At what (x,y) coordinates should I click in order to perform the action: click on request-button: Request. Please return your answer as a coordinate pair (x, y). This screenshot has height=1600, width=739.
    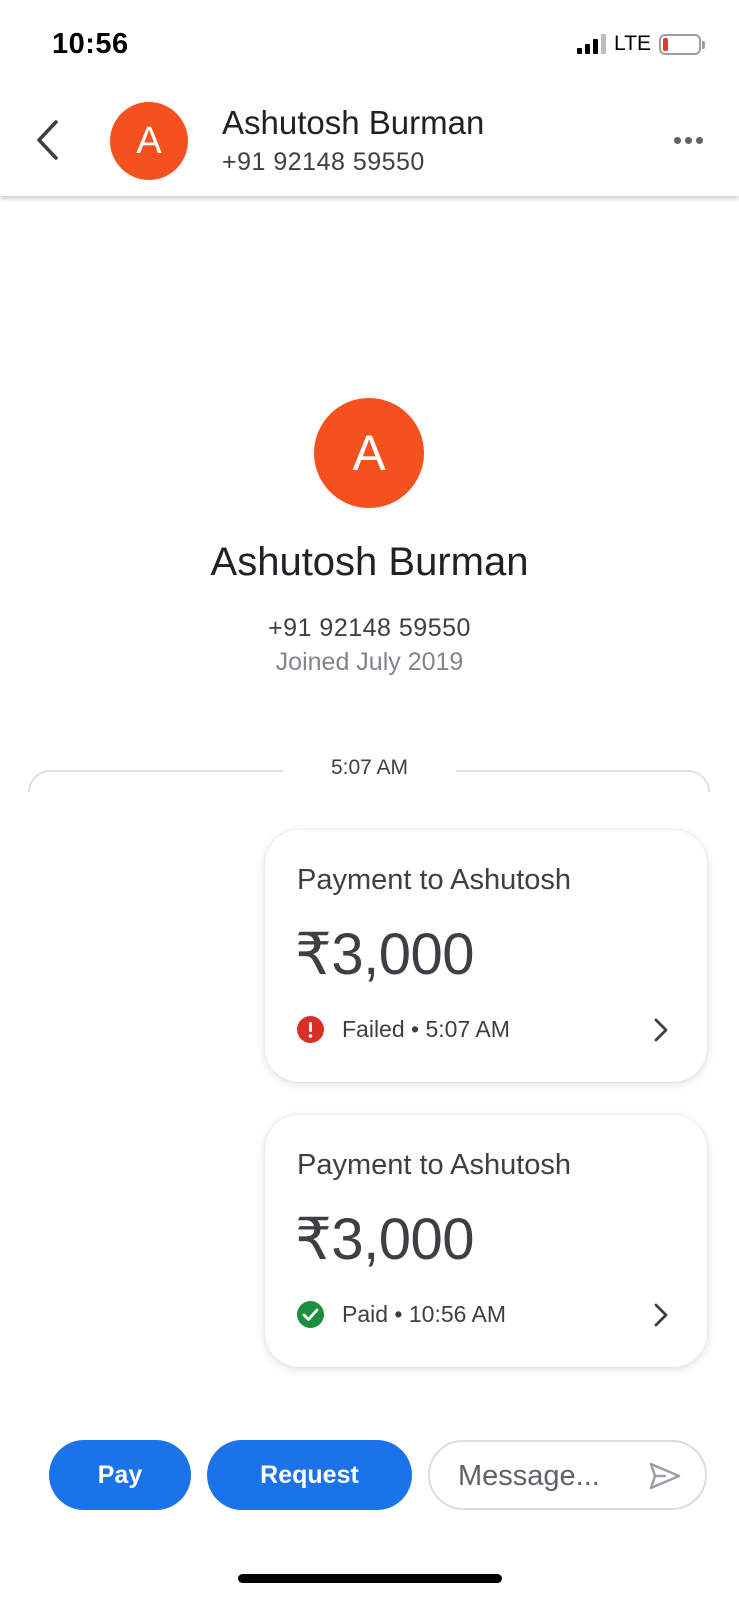
    Looking at the image, I should click on (309, 1475).